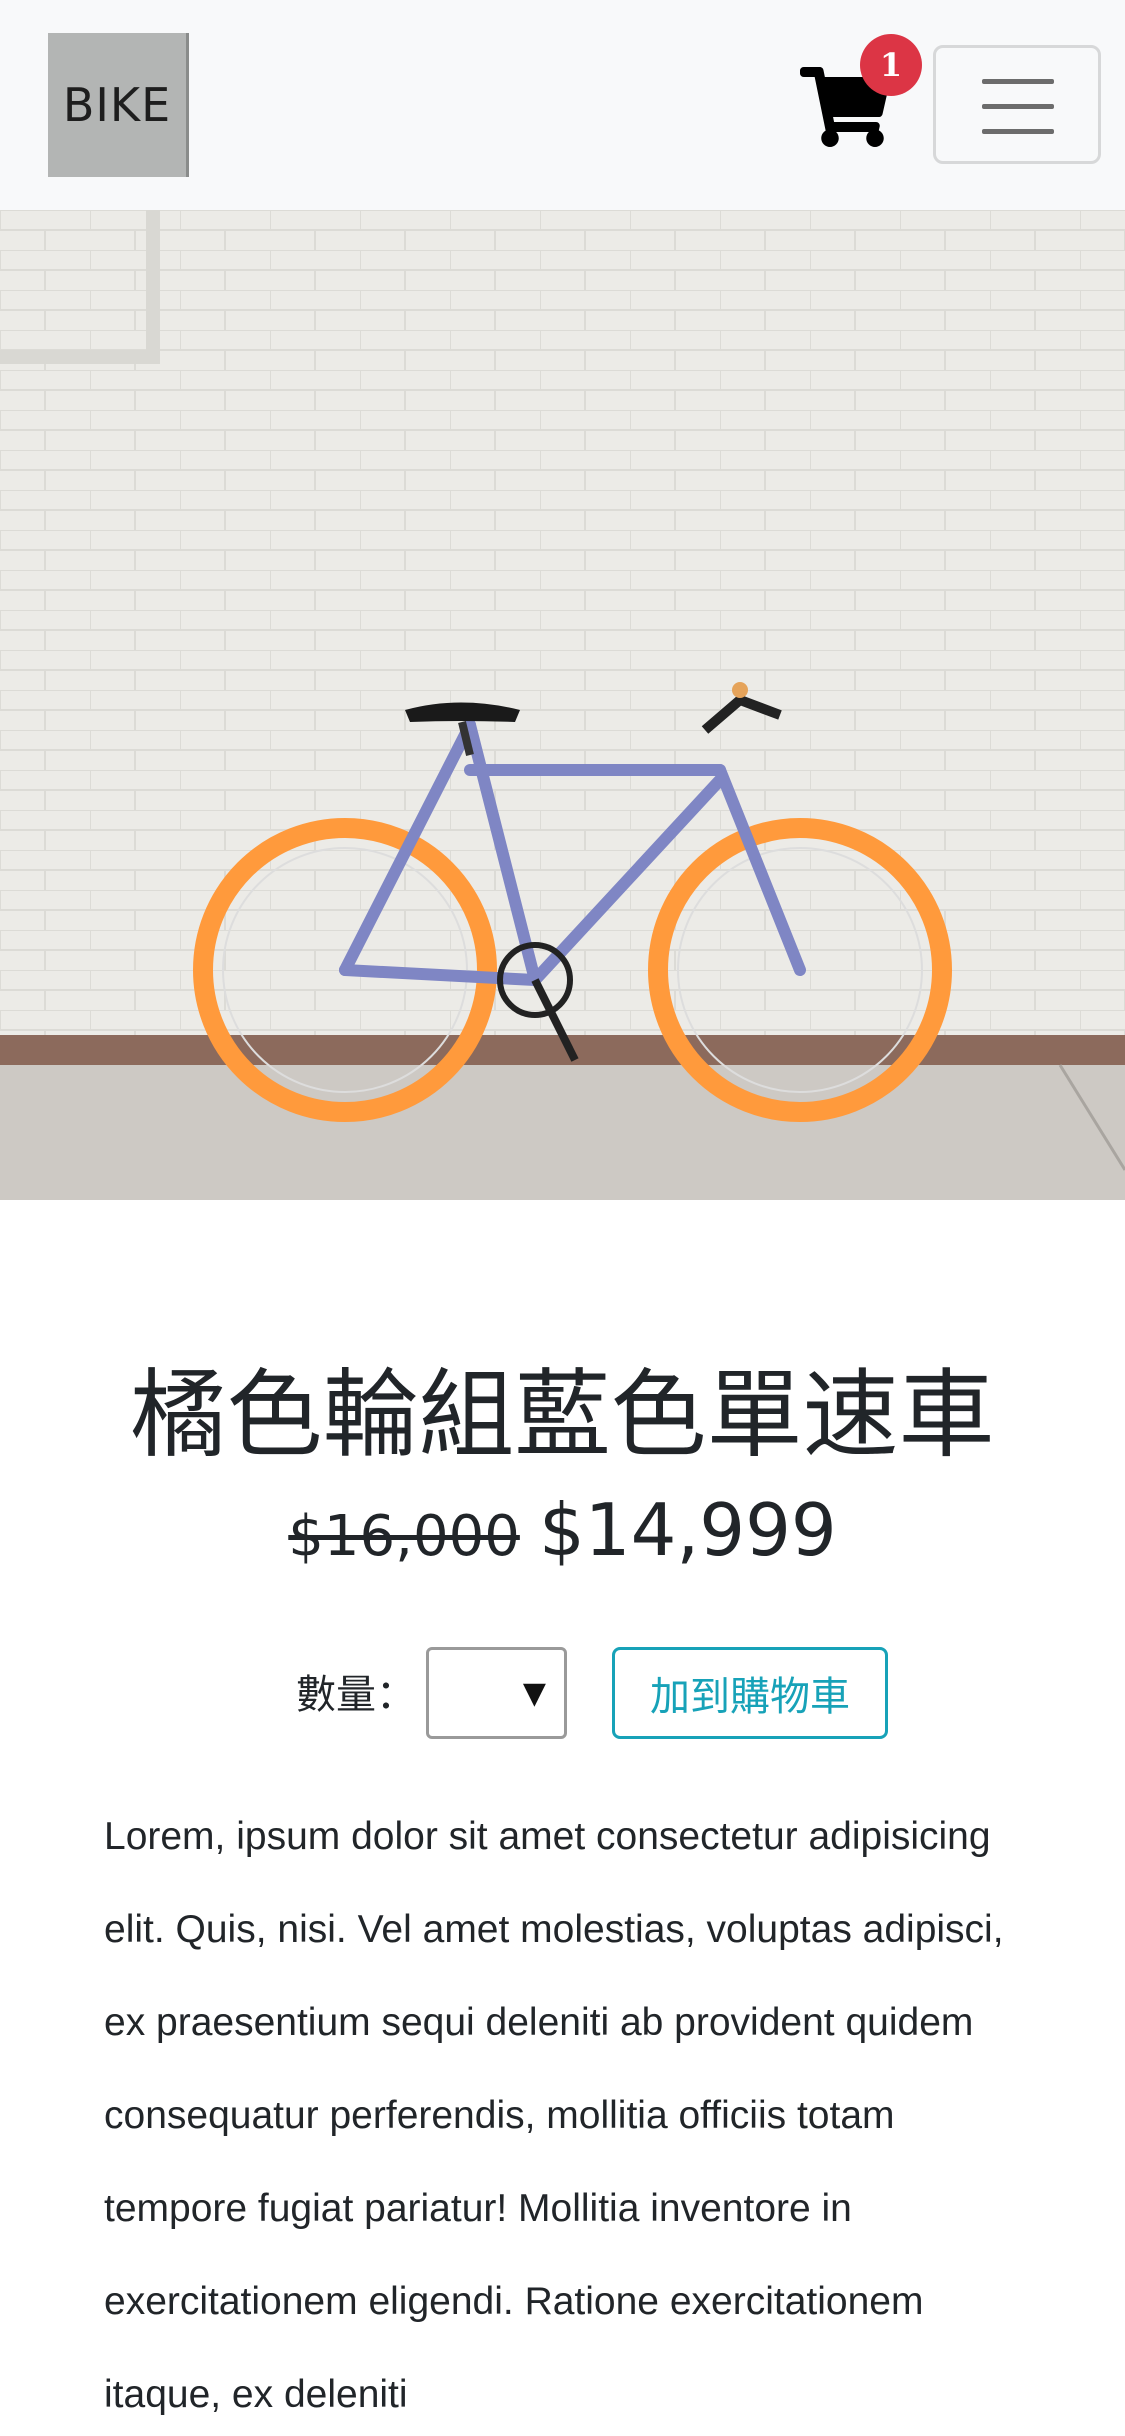 The height and width of the screenshot is (2436, 1125). What do you see at coordinates (891, 65) in the screenshot?
I see `cart-count-badge: 1` at bounding box center [891, 65].